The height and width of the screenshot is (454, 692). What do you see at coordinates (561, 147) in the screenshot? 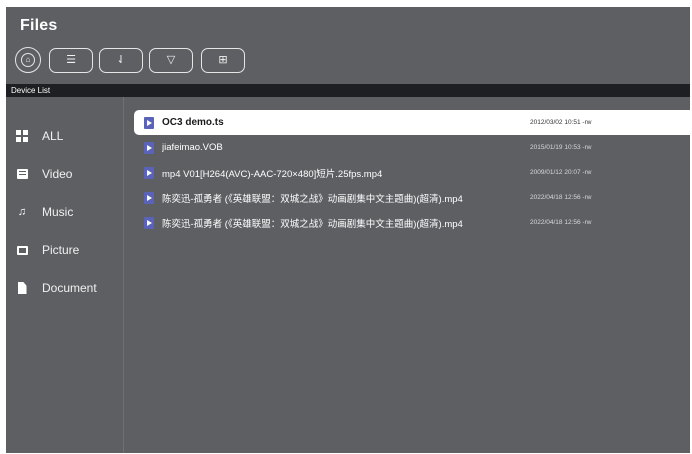
I see `file-date: 2015/01/19 10:53 -rw` at bounding box center [561, 147].